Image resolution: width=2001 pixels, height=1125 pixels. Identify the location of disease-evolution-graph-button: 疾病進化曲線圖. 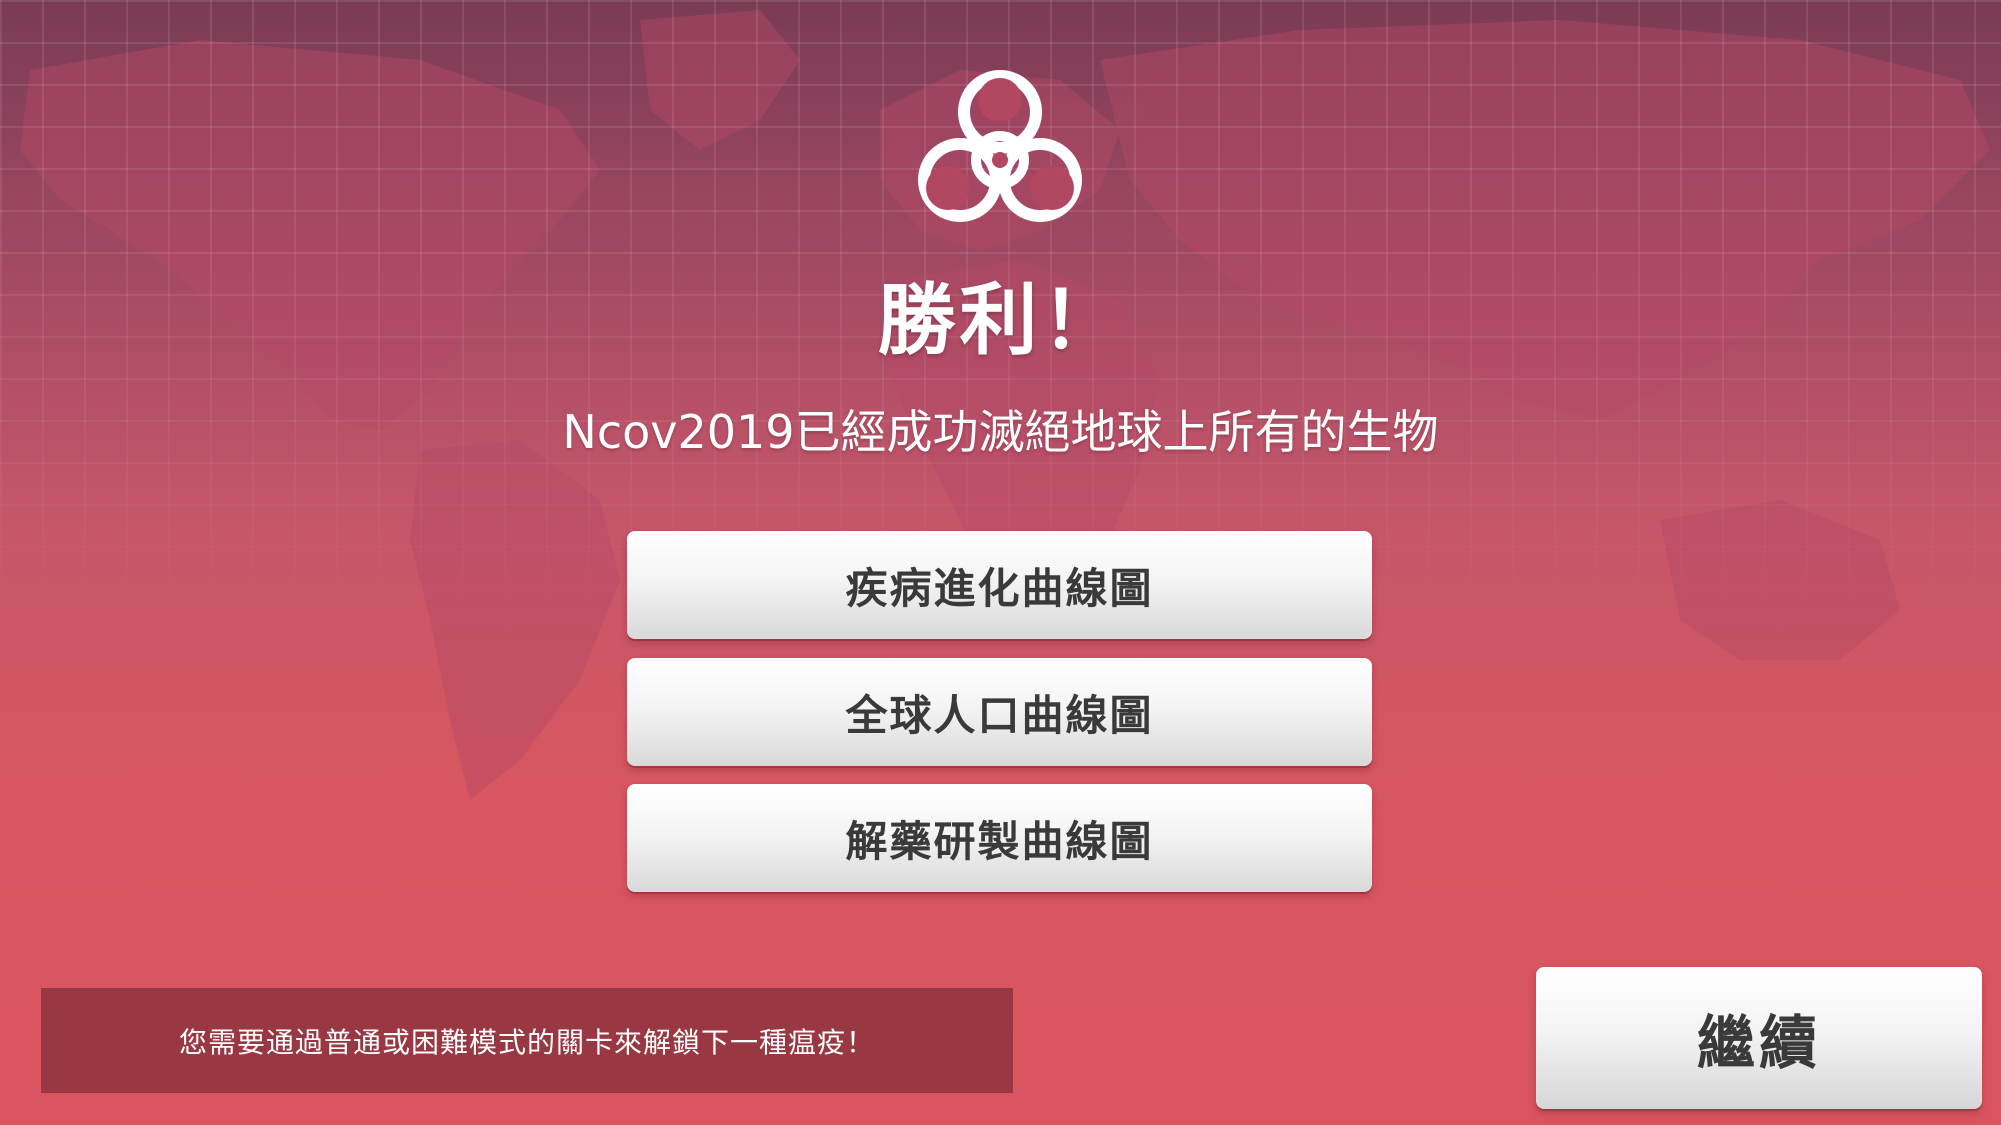
(999, 585).